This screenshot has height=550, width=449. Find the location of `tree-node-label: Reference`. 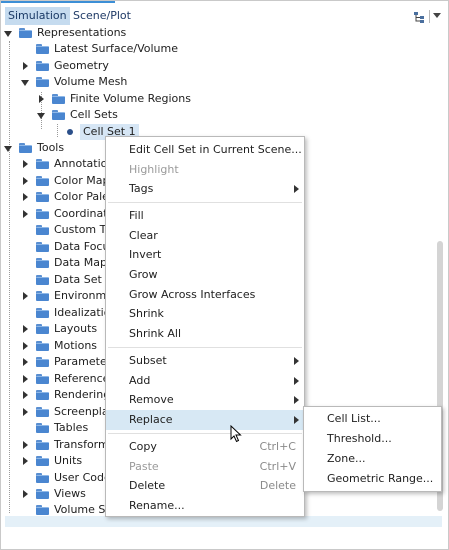

tree-node-label: Reference is located at coordinates (82, 378).